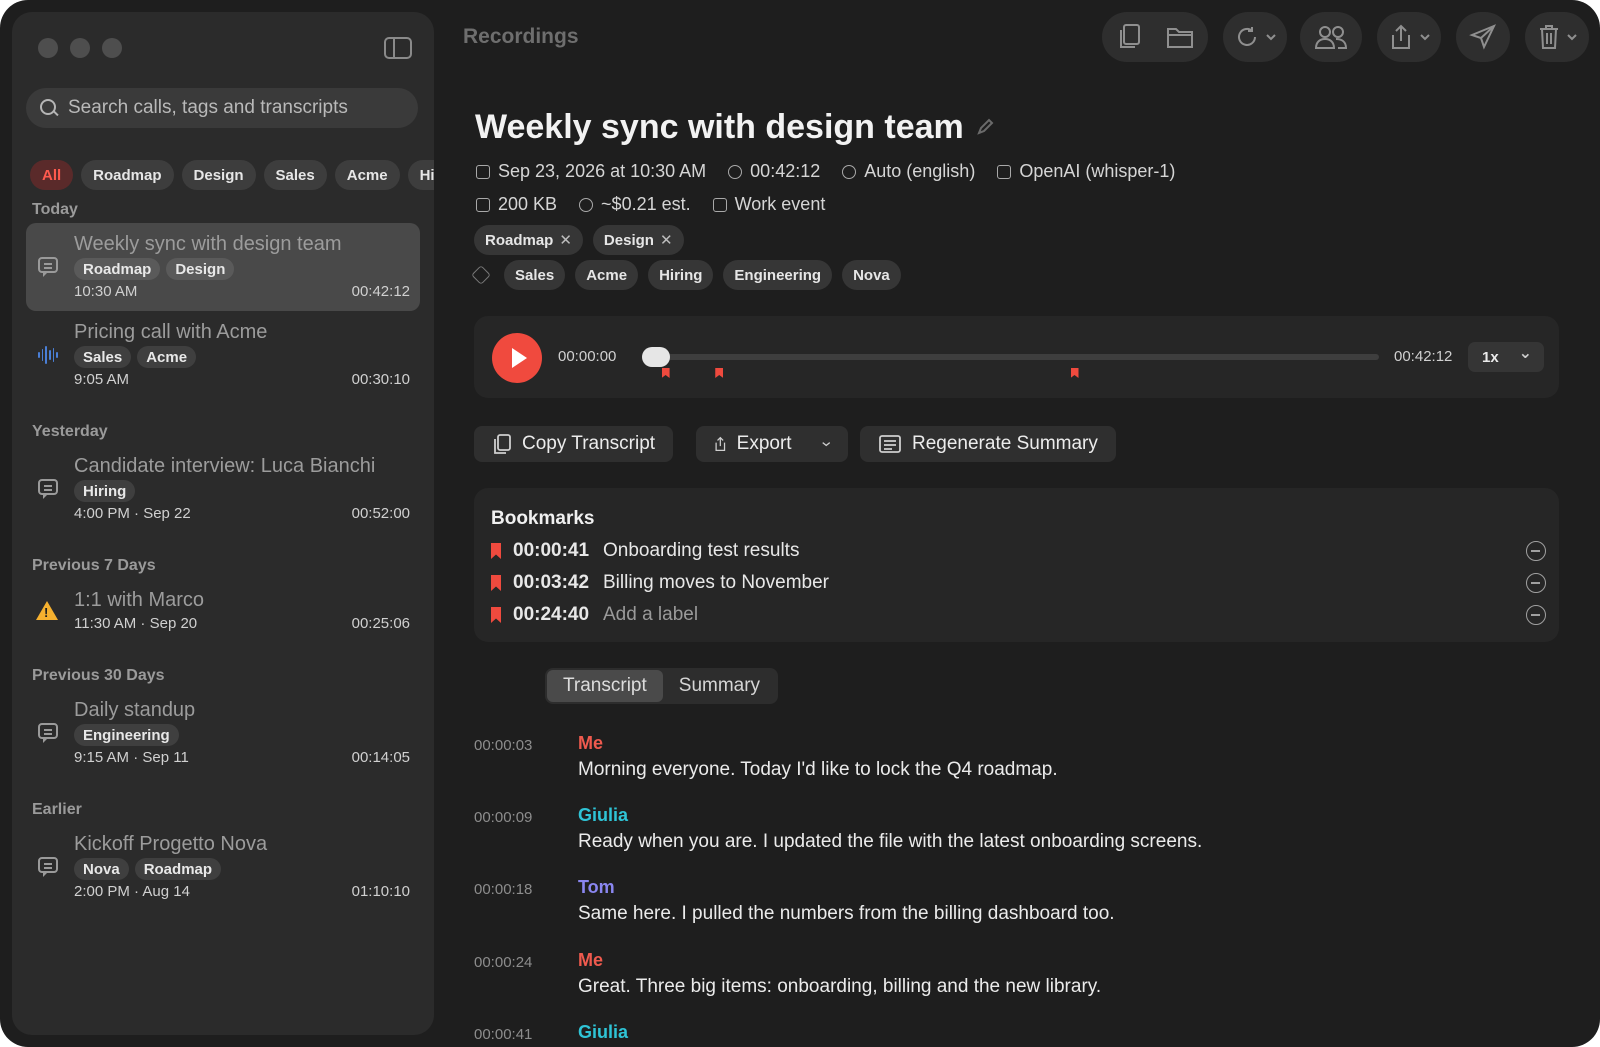  What do you see at coordinates (1557, 37) in the screenshot?
I see `delete-menu-button` at bounding box center [1557, 37].